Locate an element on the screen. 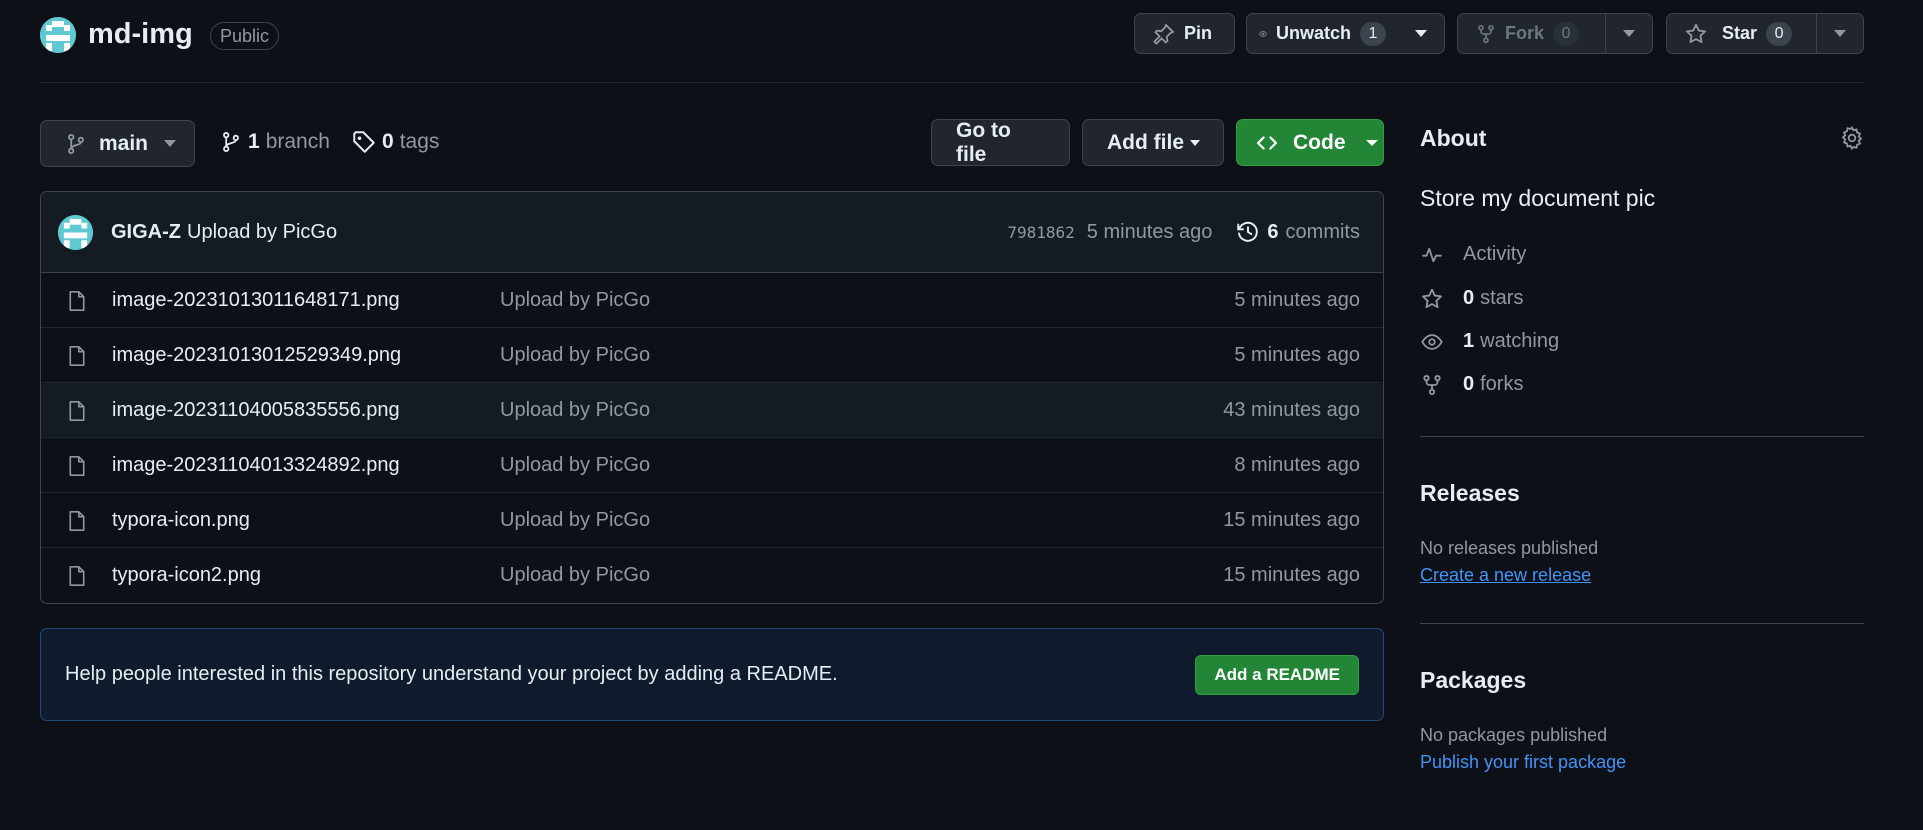  branches-link: 1 branch is located at coordinates (275, 142).